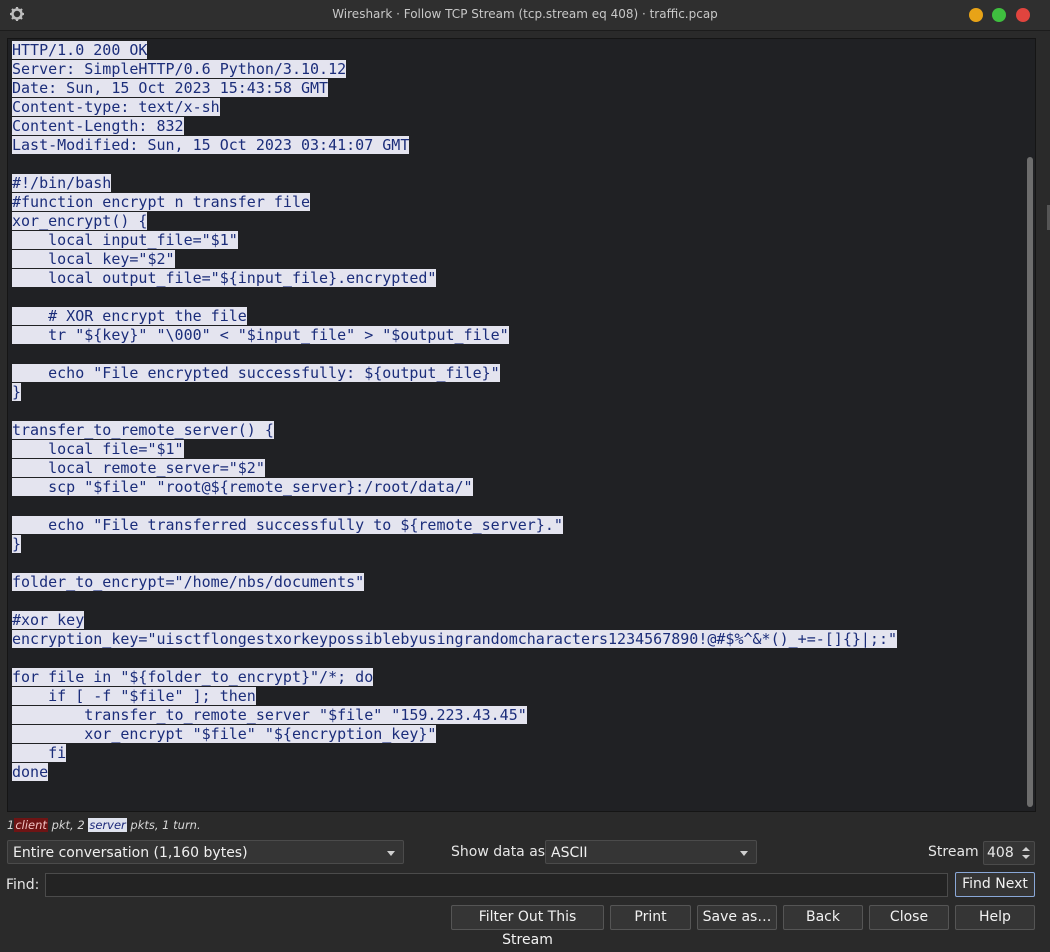 Image resolution: width=1050 pixels, height=952 pixels. What do you see at coordinates (454, 772) in the screenshot?
I see `stream-line: done` at bounding box center [454, 772].